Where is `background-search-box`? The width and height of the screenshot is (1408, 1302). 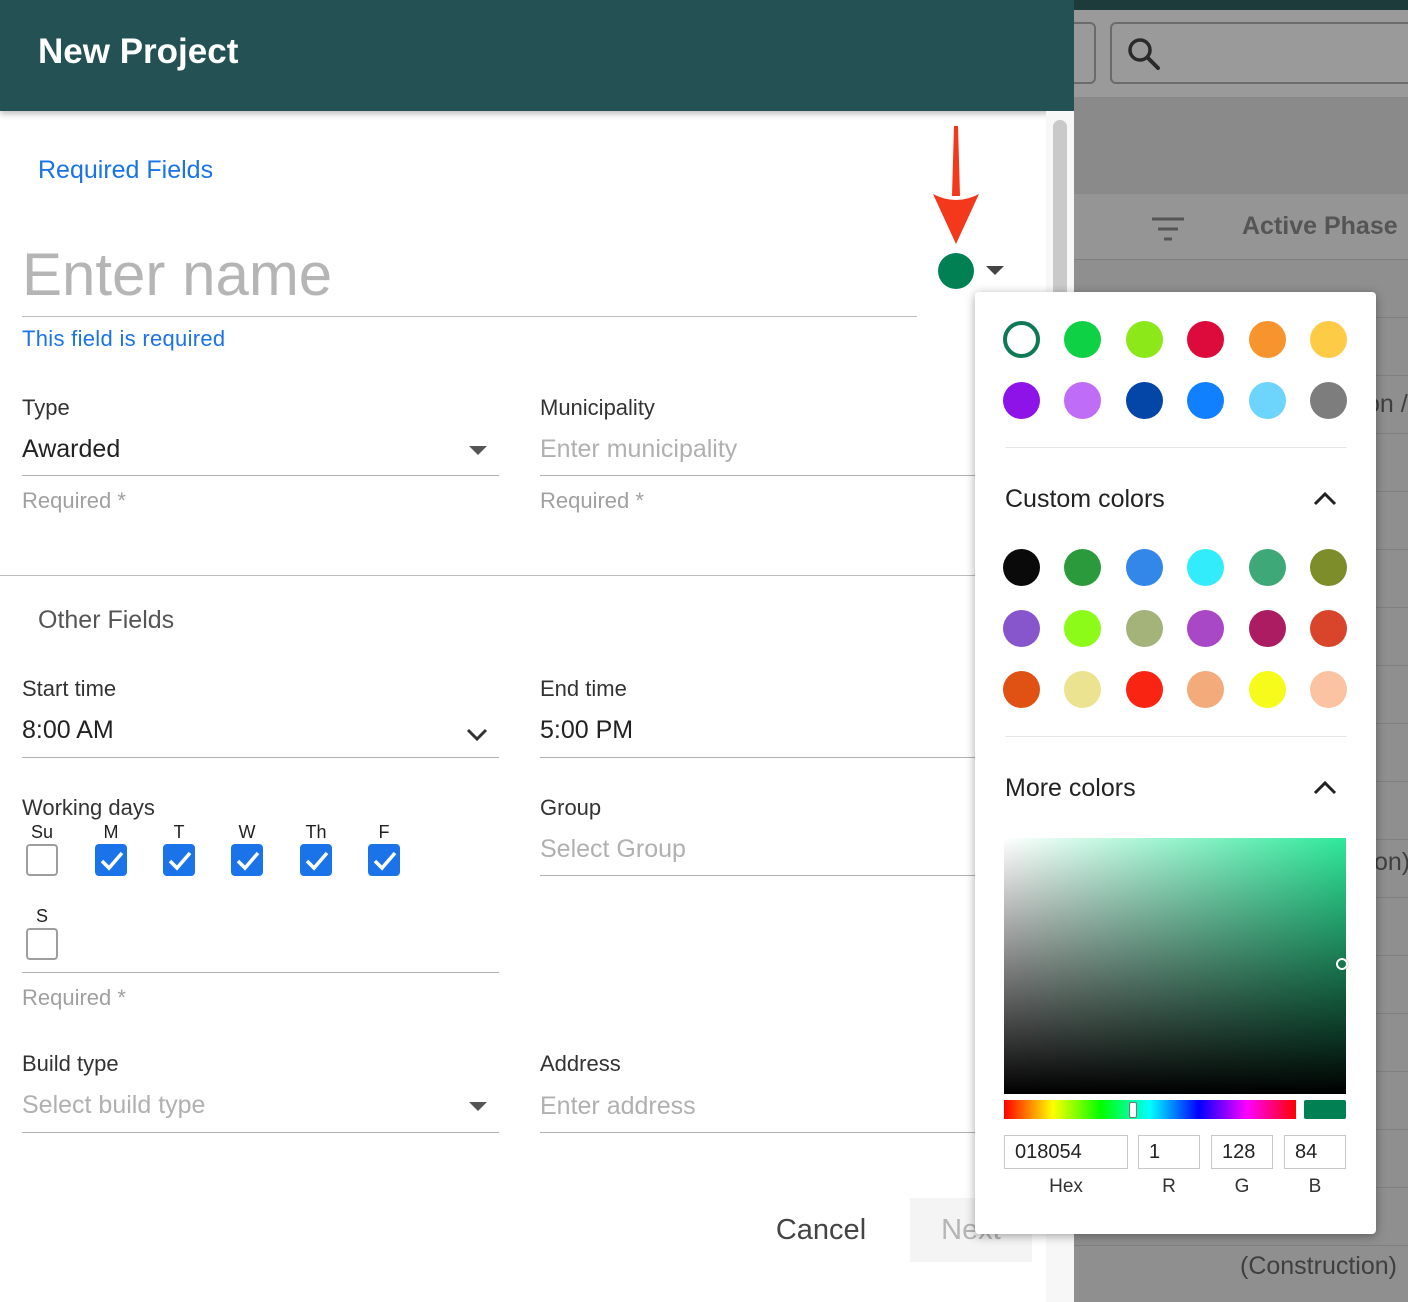
background-search-box is located at coordinates (1259, 53).